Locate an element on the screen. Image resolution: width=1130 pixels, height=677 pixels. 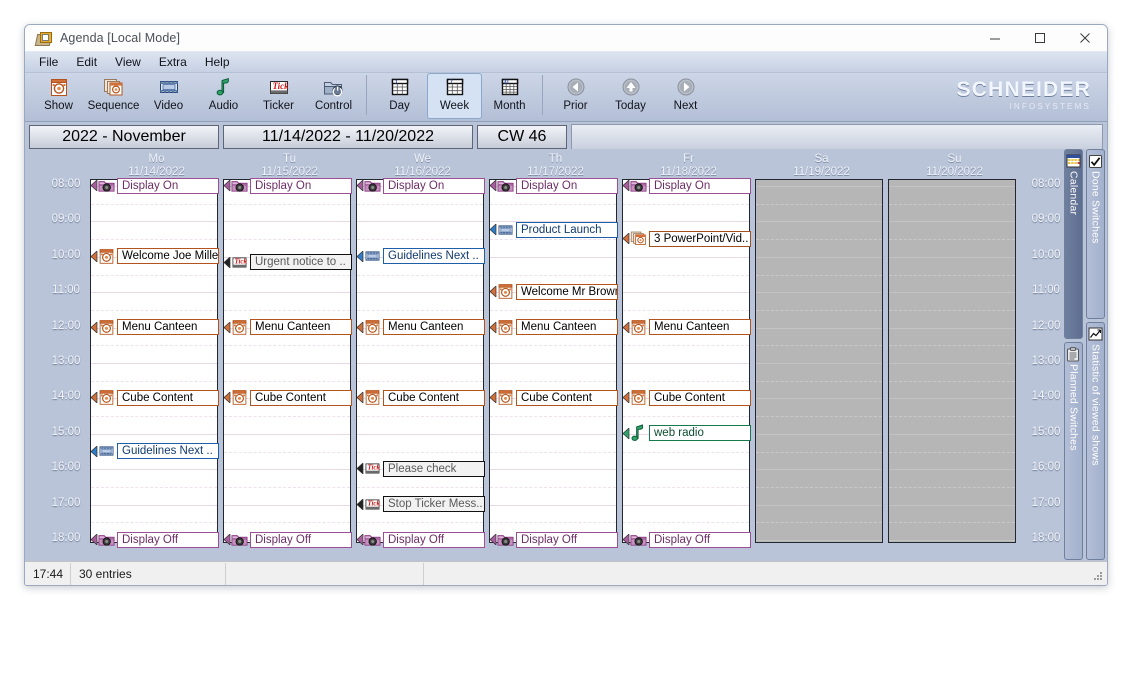
minimize-button is located at coordinates (994, 38).